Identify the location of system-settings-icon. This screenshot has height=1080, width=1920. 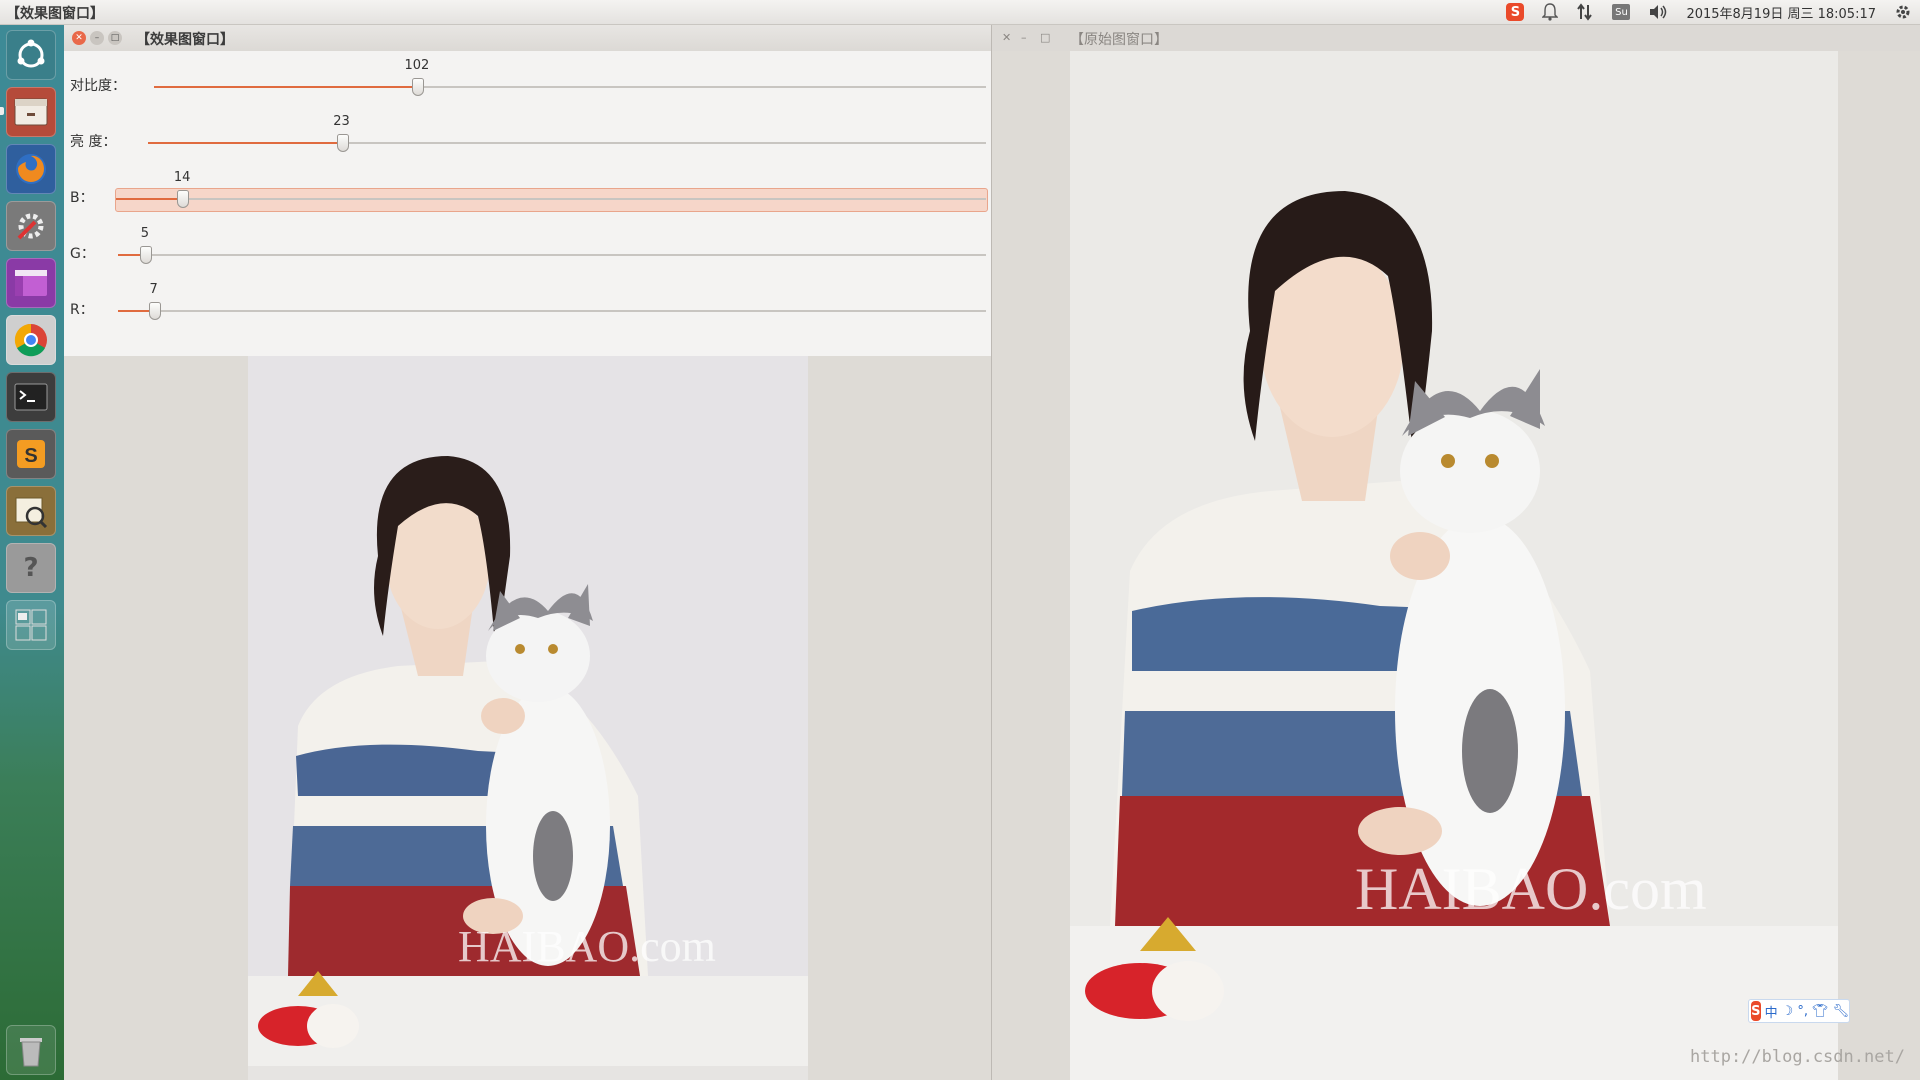
(31, 226).